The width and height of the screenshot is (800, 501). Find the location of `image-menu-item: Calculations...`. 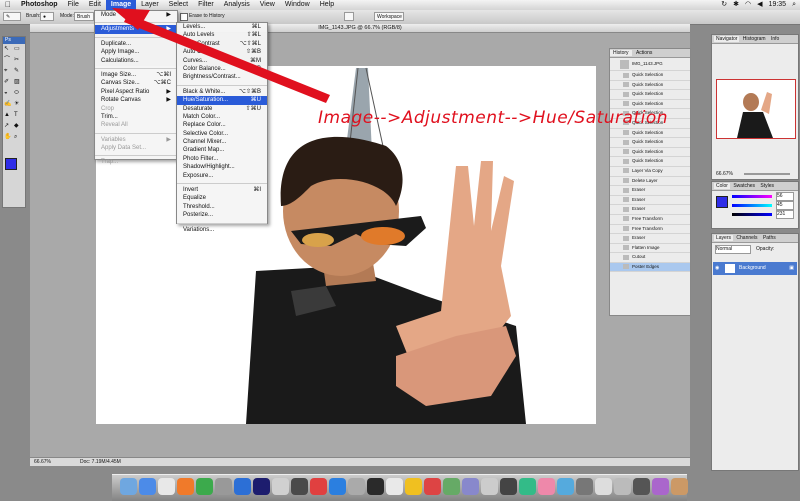

image-menu-item: Calculations... is located at coordinates (136, 61).